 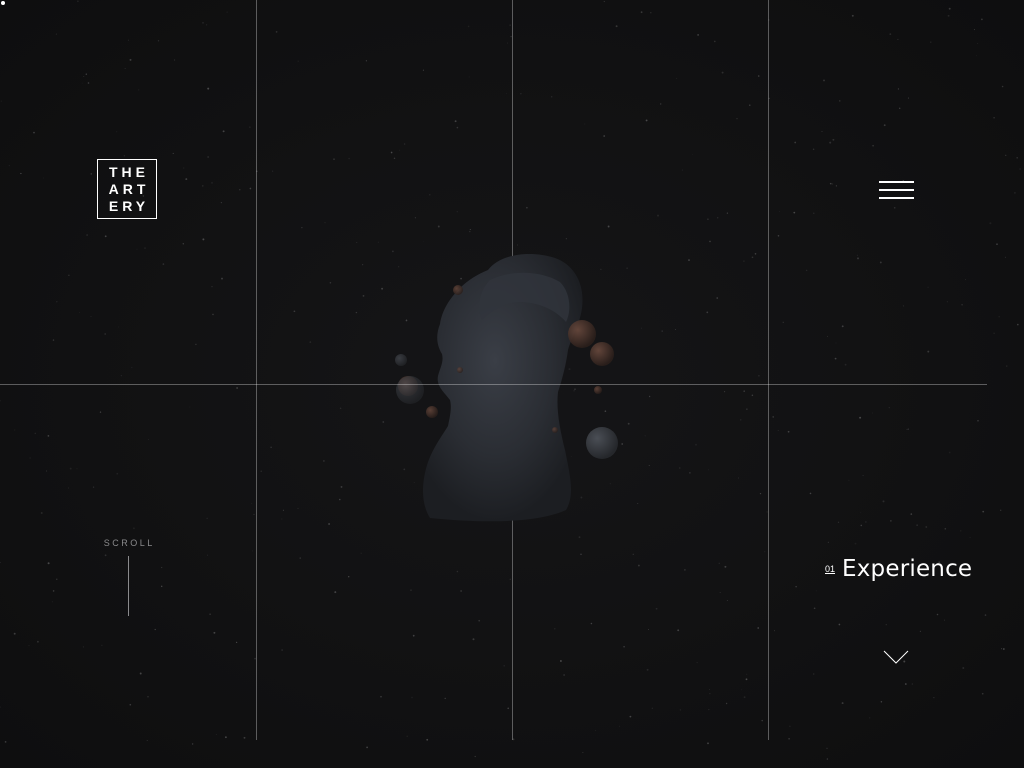 What do you see at coordinates (896, 190) in the screenshot?
I see `hamburger-menu-icon` at bounding box center [896, 190].